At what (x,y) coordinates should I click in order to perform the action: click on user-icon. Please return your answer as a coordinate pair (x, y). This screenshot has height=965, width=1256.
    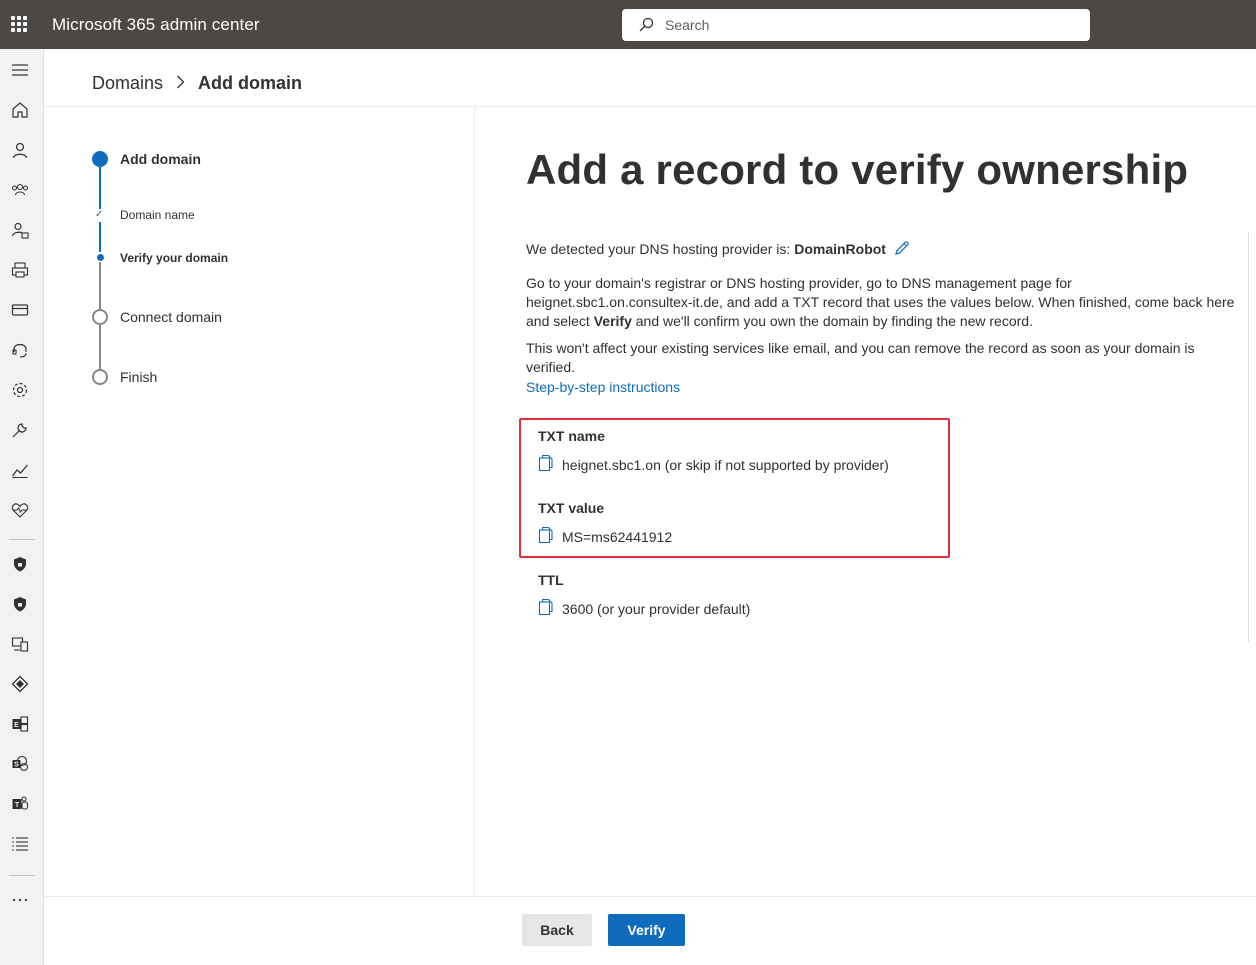
    Looking at the image, I should click on (20, 150).